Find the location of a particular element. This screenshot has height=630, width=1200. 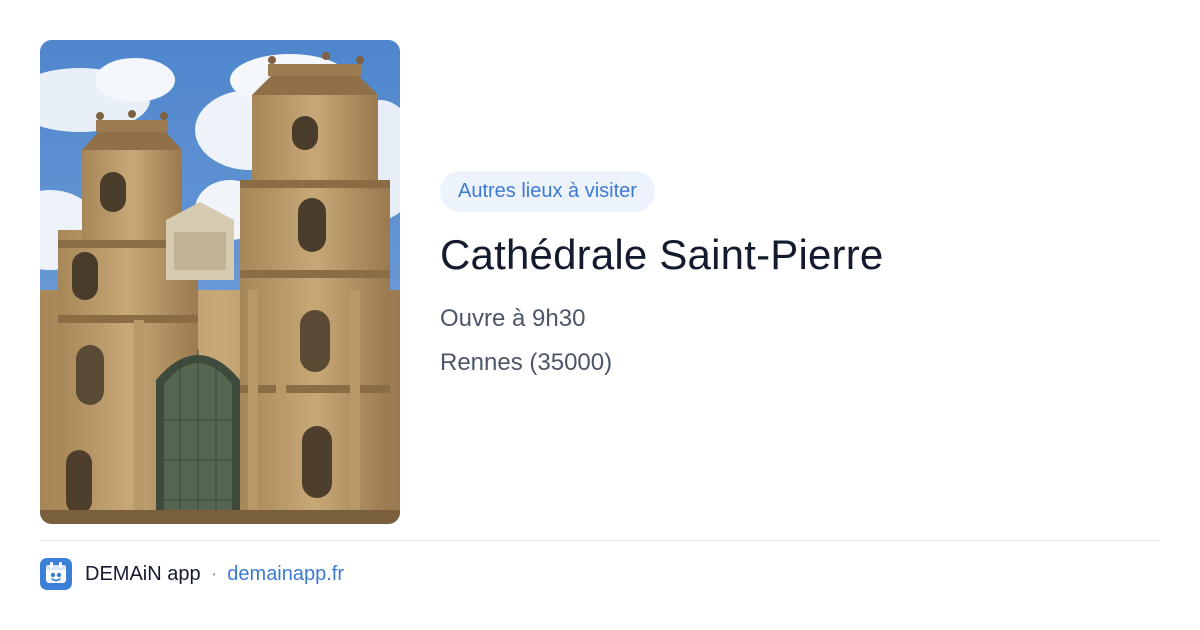

app-logo-mark is located at coordinates (56, 572).